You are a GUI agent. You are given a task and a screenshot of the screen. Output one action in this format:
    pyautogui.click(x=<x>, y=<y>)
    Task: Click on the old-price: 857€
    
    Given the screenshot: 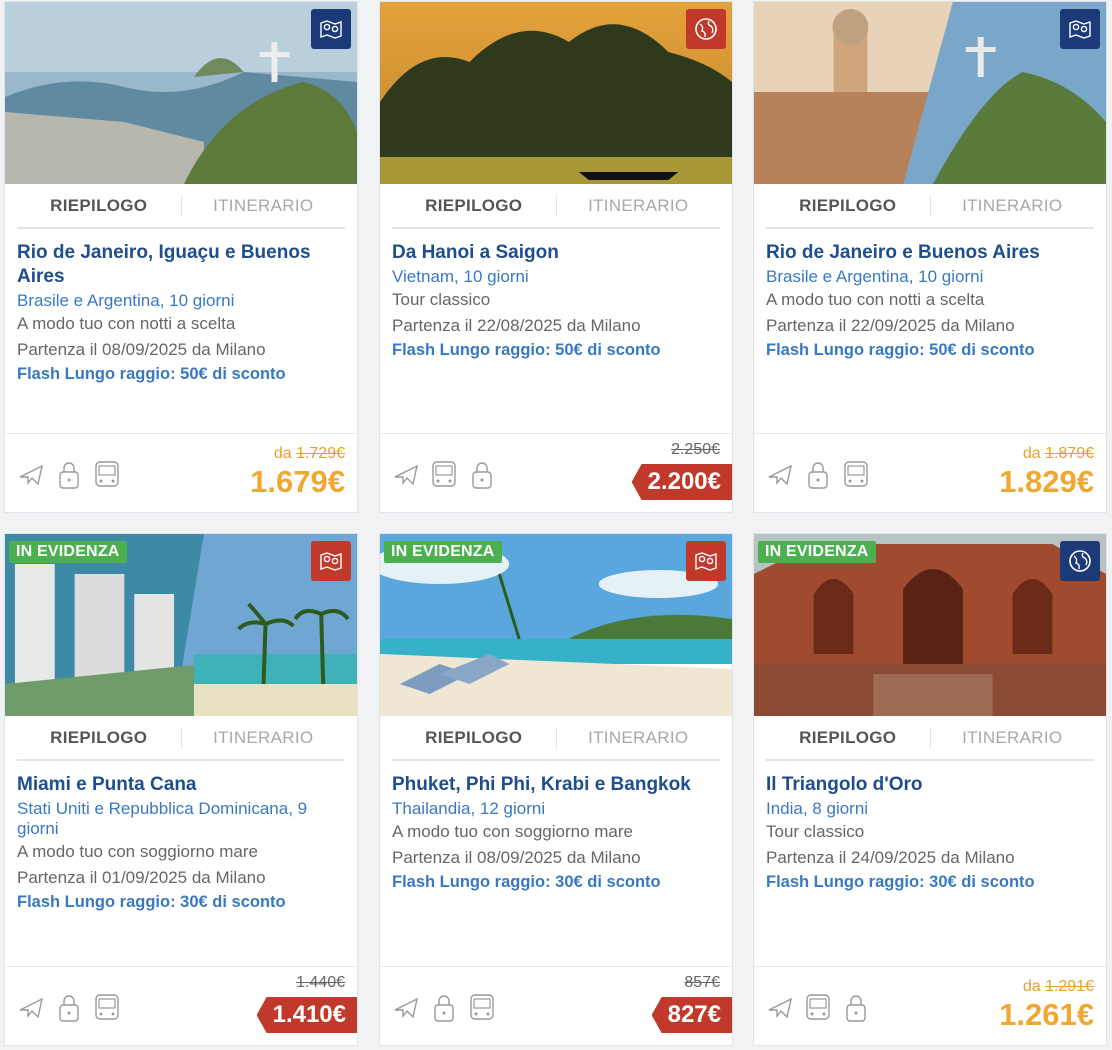 What is the action you would take?
    pyautogui.click(x=702, y=982)
    